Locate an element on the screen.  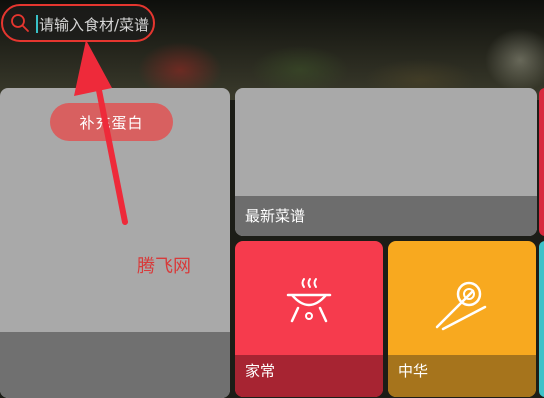
chinese-cuisine-tile: 中华 is located at coordinates (462, 319).